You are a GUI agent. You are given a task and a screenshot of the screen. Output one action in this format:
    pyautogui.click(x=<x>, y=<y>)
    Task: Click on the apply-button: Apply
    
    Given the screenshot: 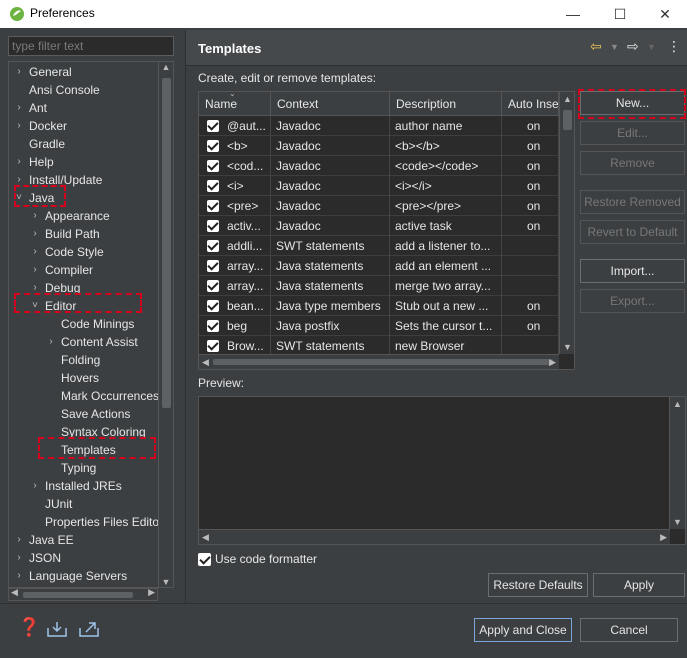 What is the action you would take?
    pyautogui.click(x=639, y=585)
    